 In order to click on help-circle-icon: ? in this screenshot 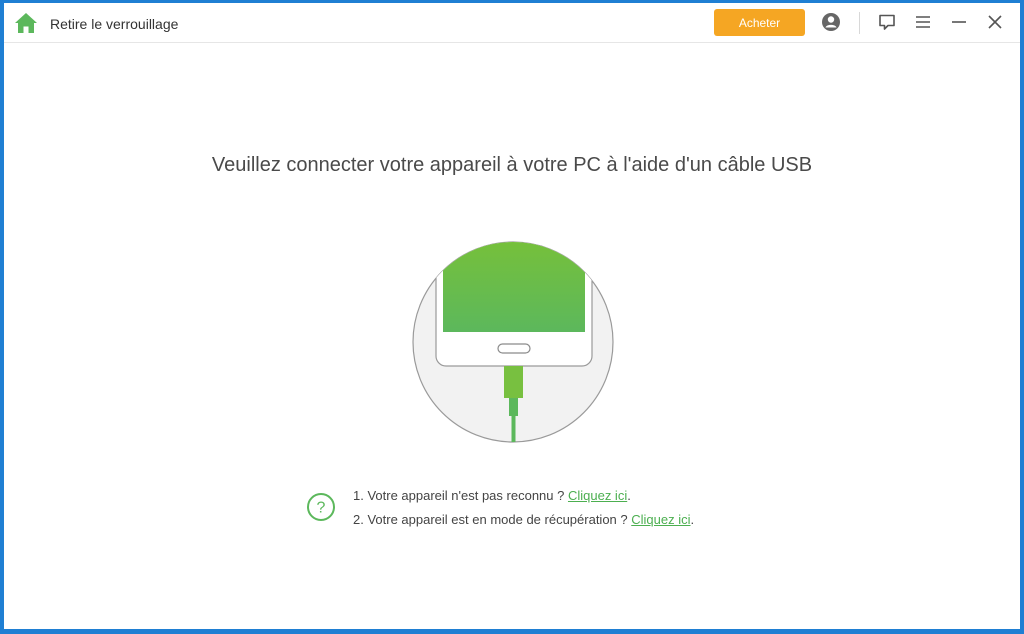, I will do `click(321, 507)`.